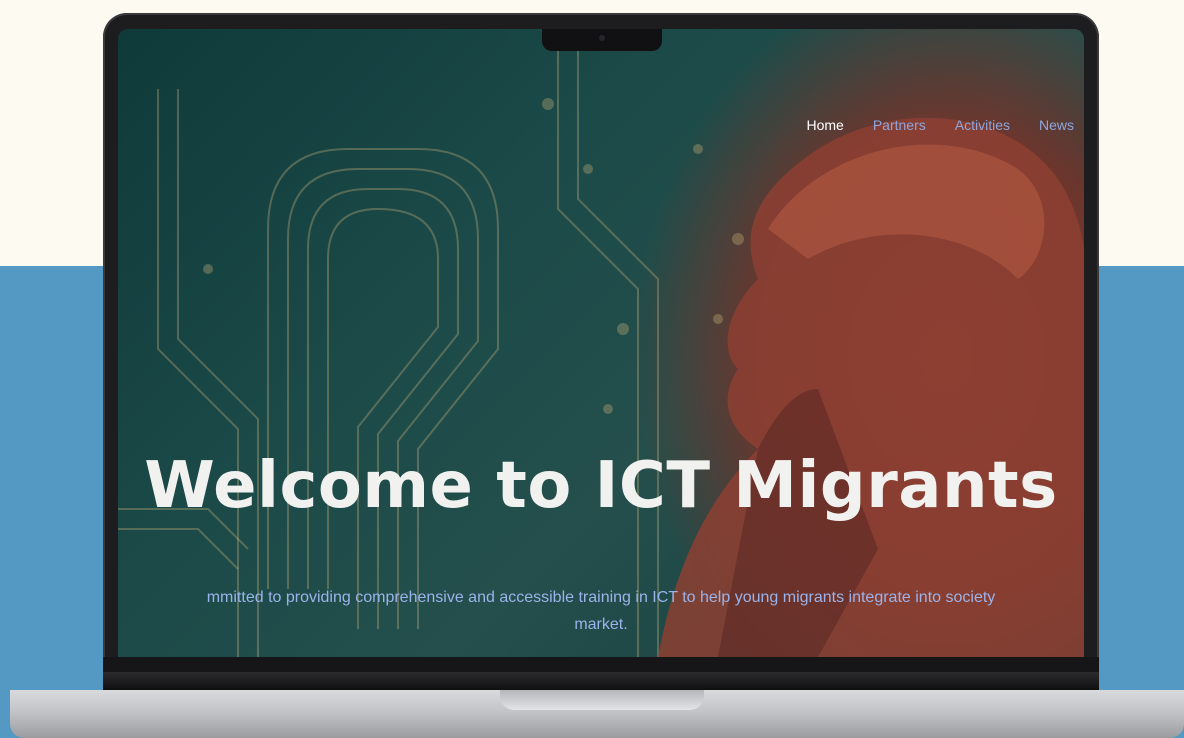 This screenshot has height=738, width=1184. What do you see at coordinates (602, 38) in the screenshot?
I see `camera-icon` at bounding box center [602, 38].